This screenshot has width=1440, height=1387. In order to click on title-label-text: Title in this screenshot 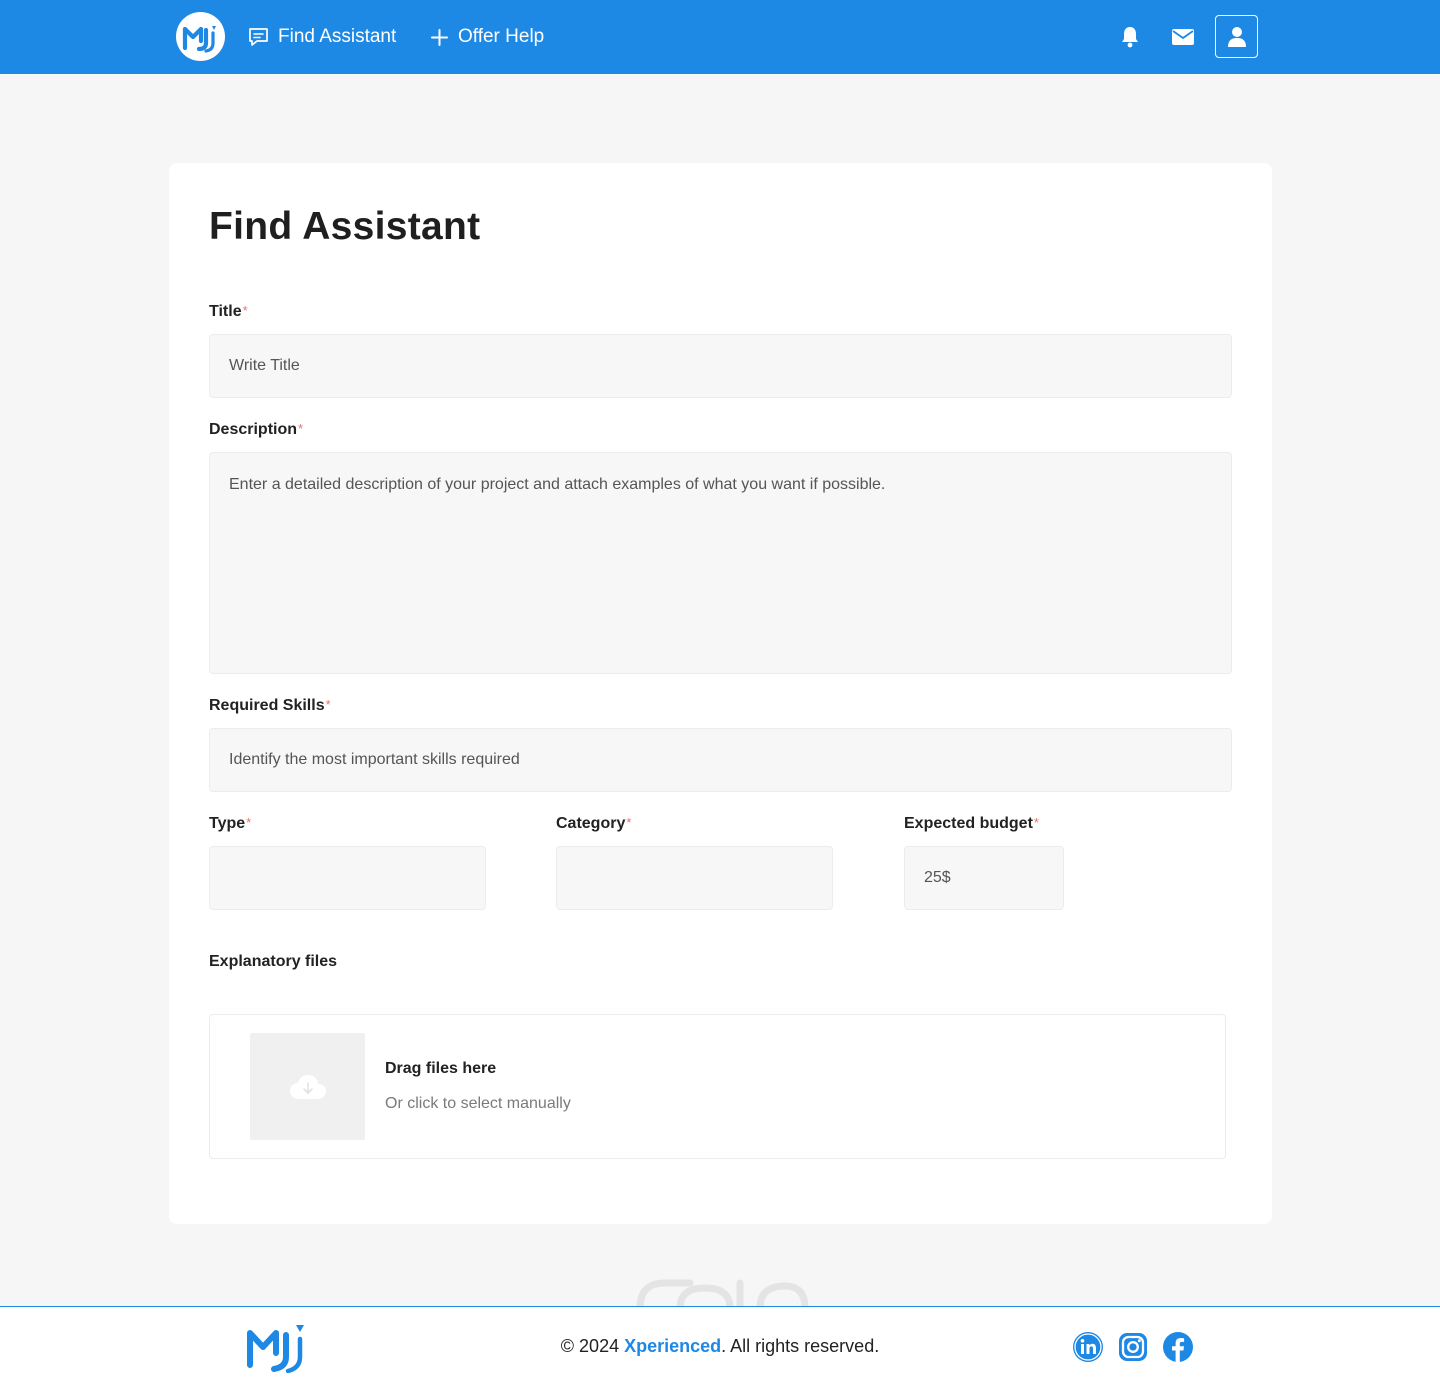, I will do `click(225, 311)`.